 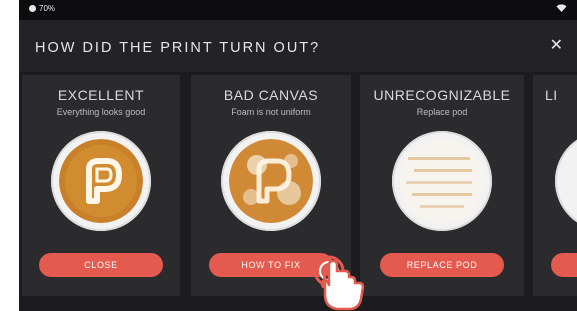 I want to click on close-icon: ✕, so click(x=556, y=46).